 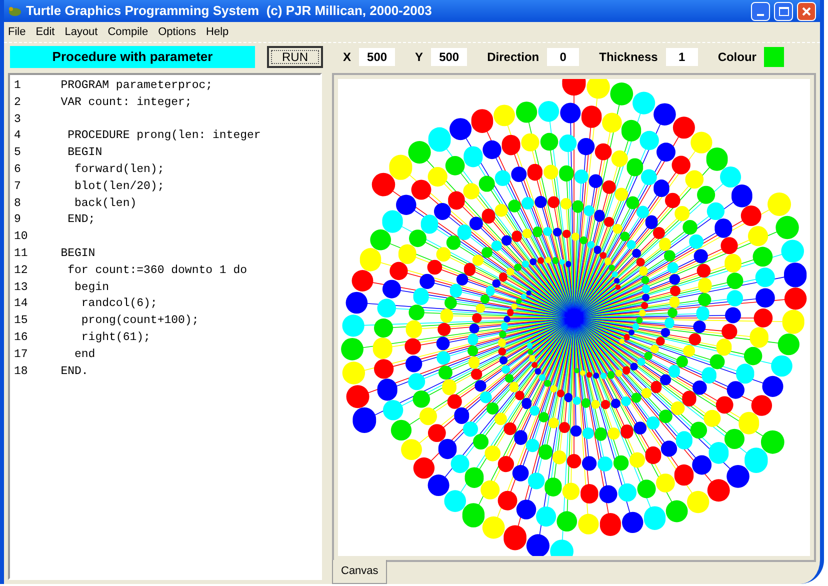 What do you see at coordinates (126, 102) in the screenshot?
I see `code-line: VAR count: integer;` at bounding box center [126, 102].